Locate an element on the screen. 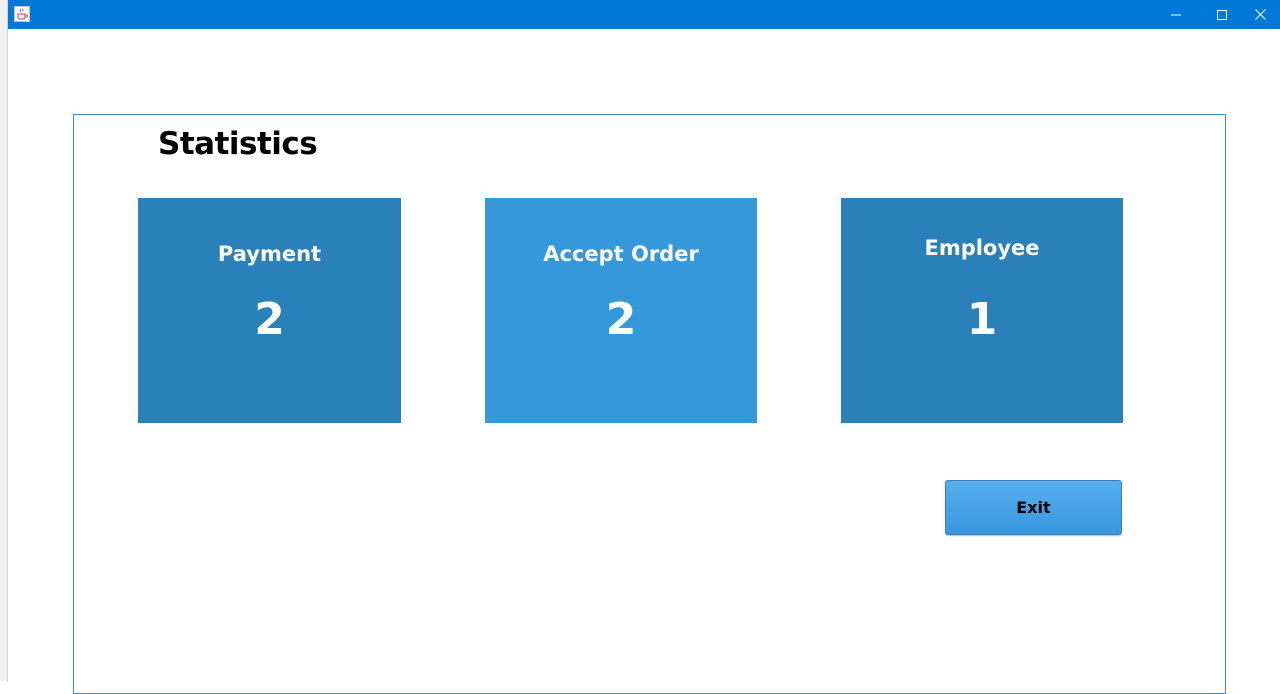 This screenshot has width=1280, height=694. java-cup-icon is located at coordinates (22, 14).